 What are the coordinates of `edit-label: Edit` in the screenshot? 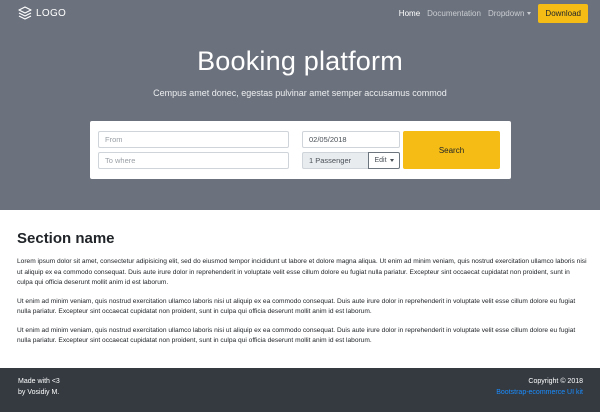 It's located at (380, 160).